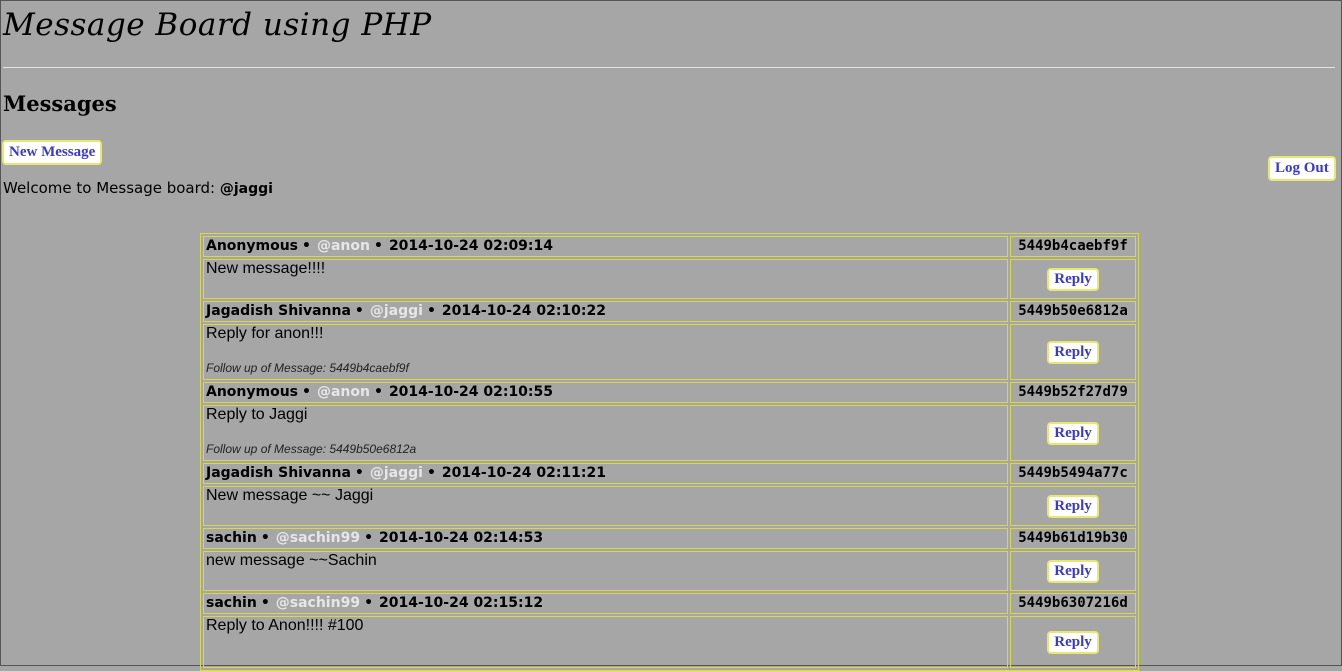  What do you see at coordinates (111, 188) in the screenshot?
I see `welcome-text: Welcome to Message board:` at bounding box center [111, 188].